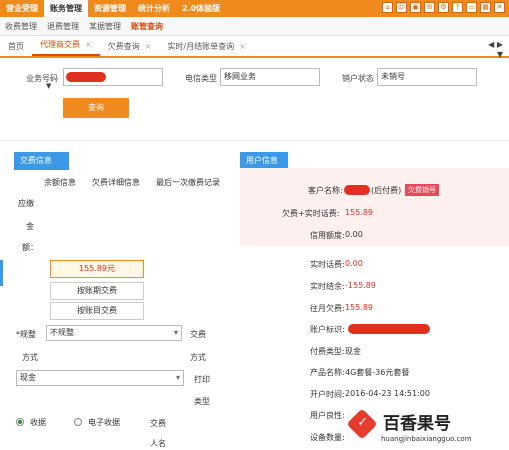  Describe the element at coordinates (198, 334) in the screenshot. I see `payment-fee-label: 交费` at that location.